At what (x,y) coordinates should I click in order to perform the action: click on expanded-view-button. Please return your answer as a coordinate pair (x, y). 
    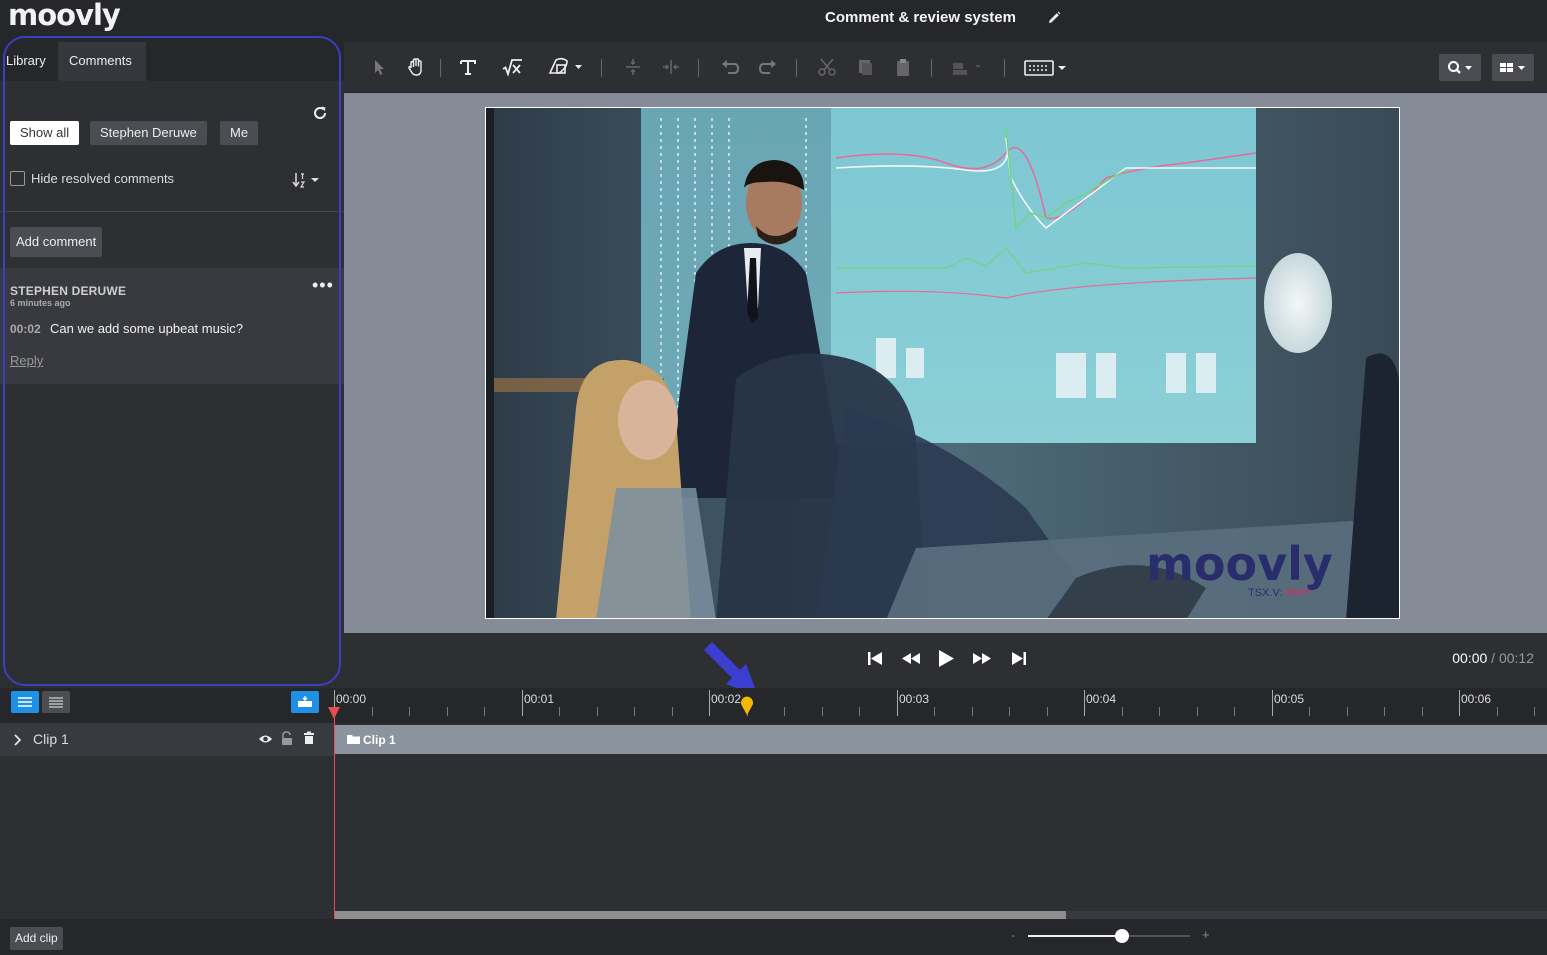
    Looking at the image, I should click on (25, 702).